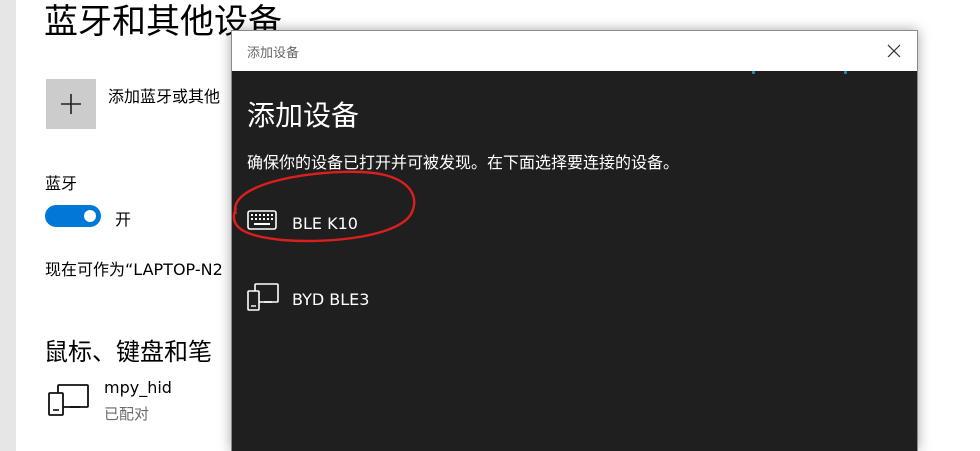 This screenshot has height=451, width=980. What do you see at coordinates (273, 53) in the screenshot?
I see `dialog-window-title: 添加设备` at bounding box center [273, 53].